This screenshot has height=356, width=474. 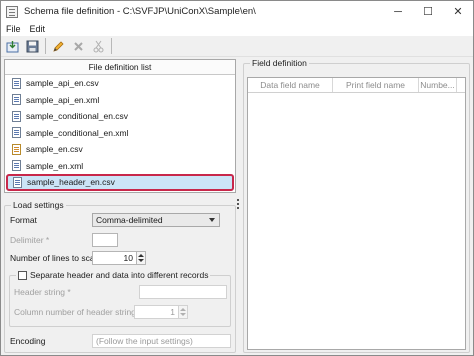 What do you see at coordinates (120, 67) in the screenshot?
I see `file-list-header: File definition list` at bounding box center [120, 67].